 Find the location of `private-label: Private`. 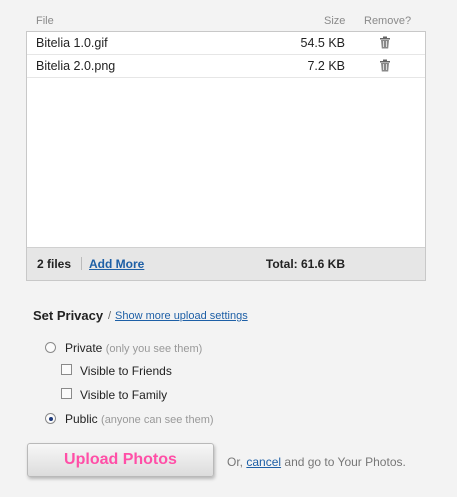

private-label: Private is located at coordinates (84, 348).